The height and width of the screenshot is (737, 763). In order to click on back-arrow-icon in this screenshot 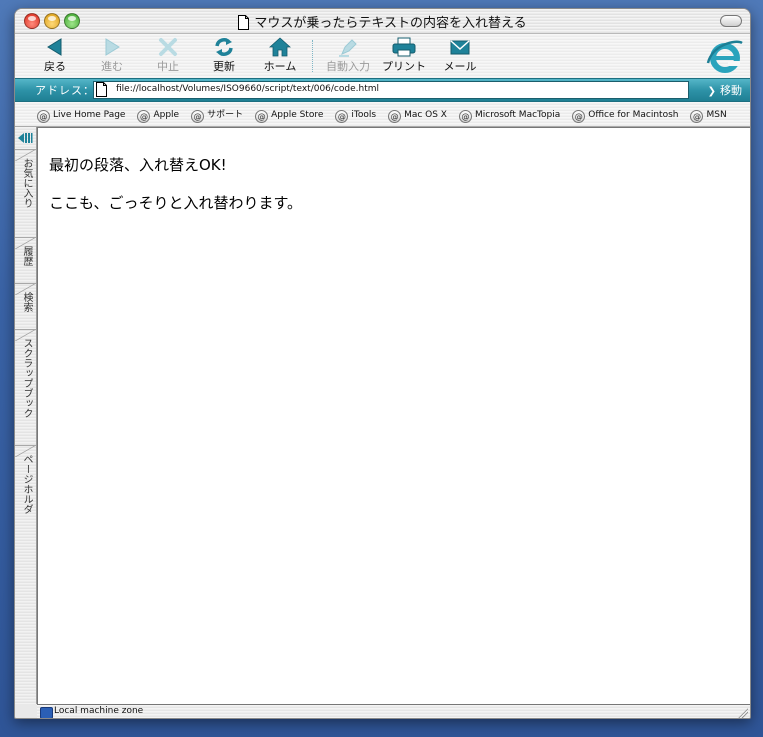, I will do `click(54, 47)`.